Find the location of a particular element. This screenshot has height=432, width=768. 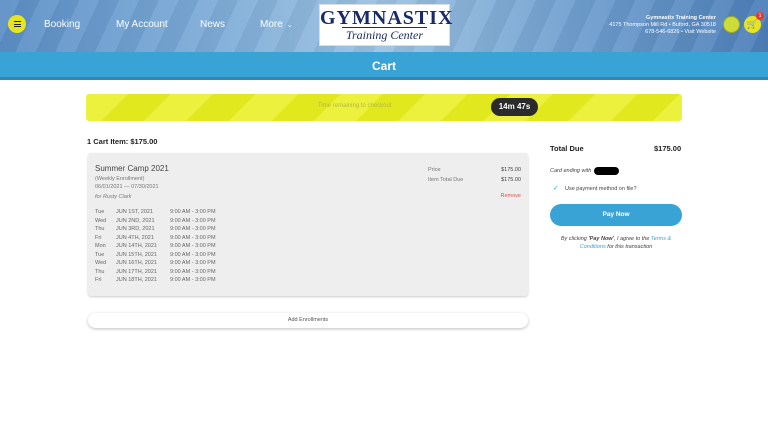

schedule-row: Mon JUN 14TH, 2021 9:00 AM - 3:00 PM is located at coordinates (195, 247).